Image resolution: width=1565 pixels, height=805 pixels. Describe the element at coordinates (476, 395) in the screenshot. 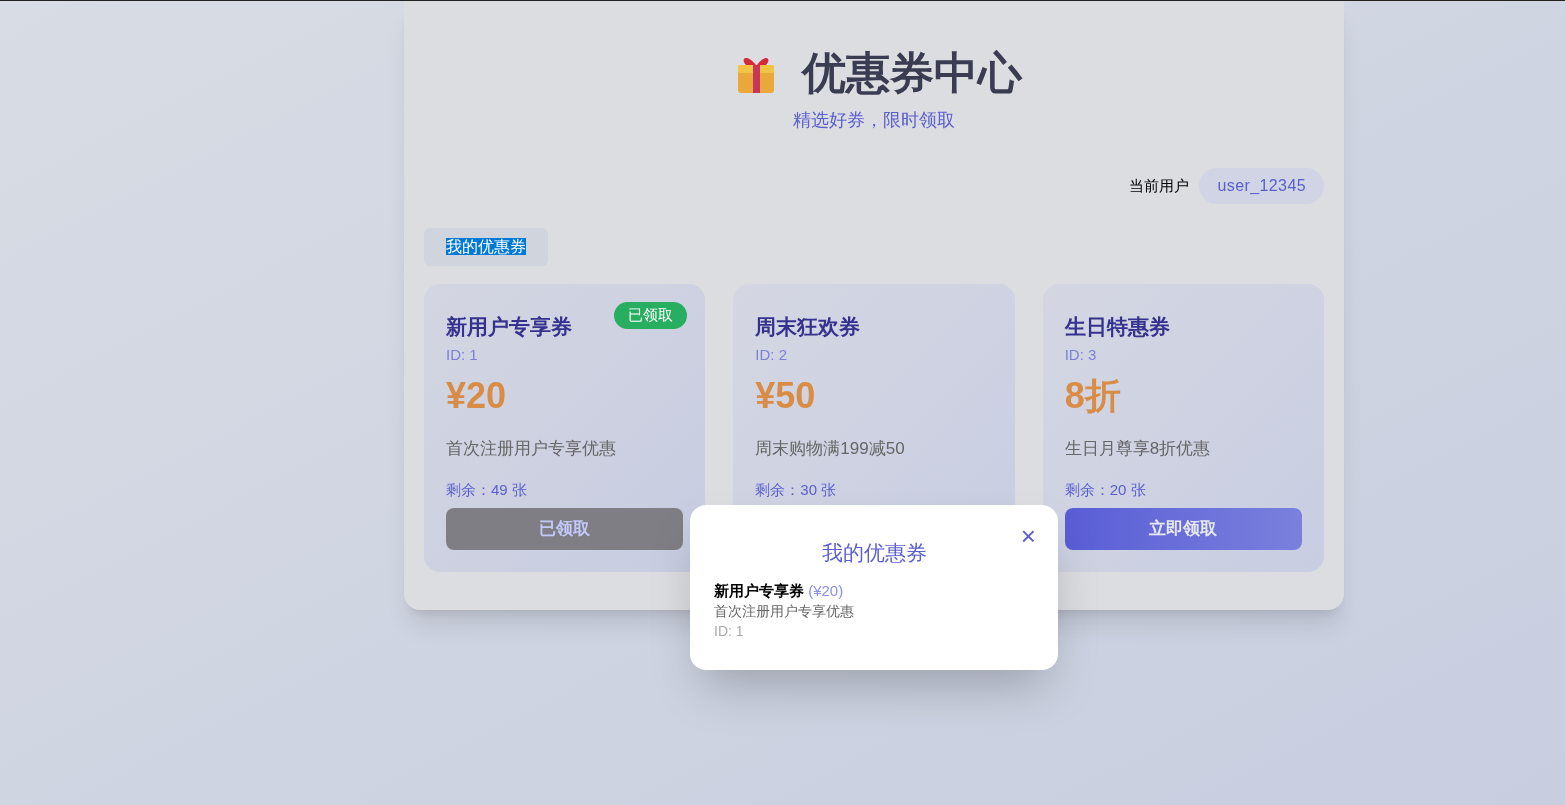

I see `coupon-value: ¥20` at that location.